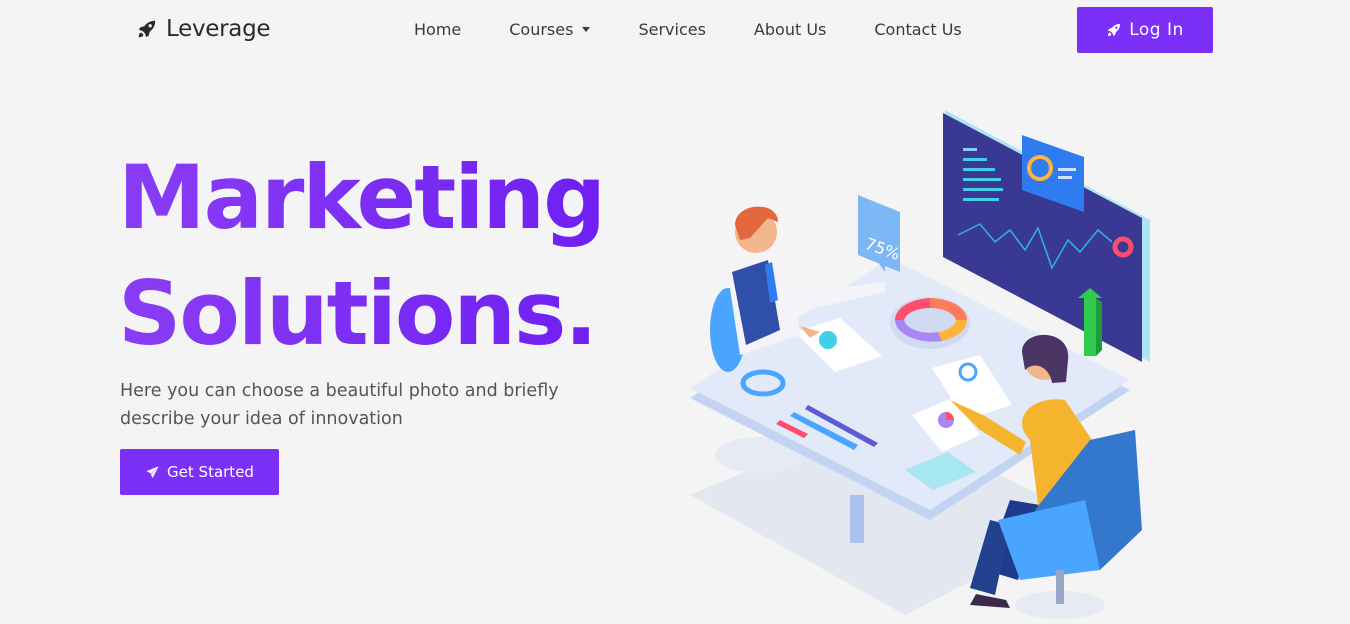 Image resolution: width=1350 pixels, height=624 pixels. I want to click on hero-title-line2: Solutions., so click(357, 313).